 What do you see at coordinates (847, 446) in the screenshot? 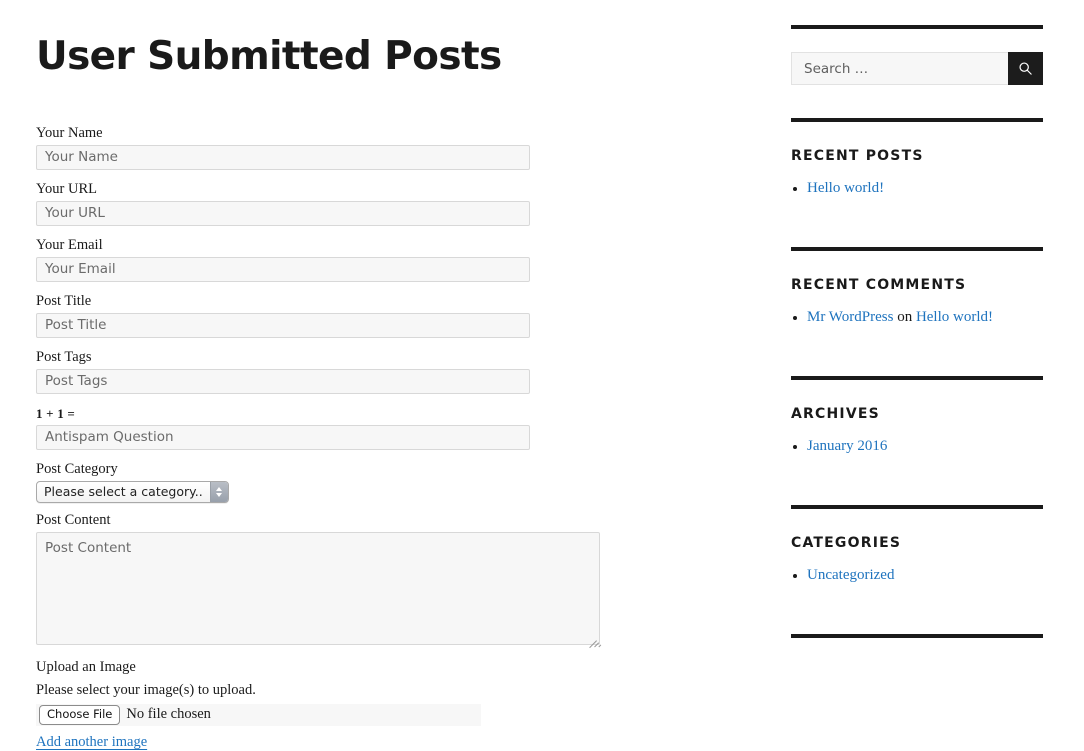
I see `archive-link: January 2016` at bounding box center [847, 446].